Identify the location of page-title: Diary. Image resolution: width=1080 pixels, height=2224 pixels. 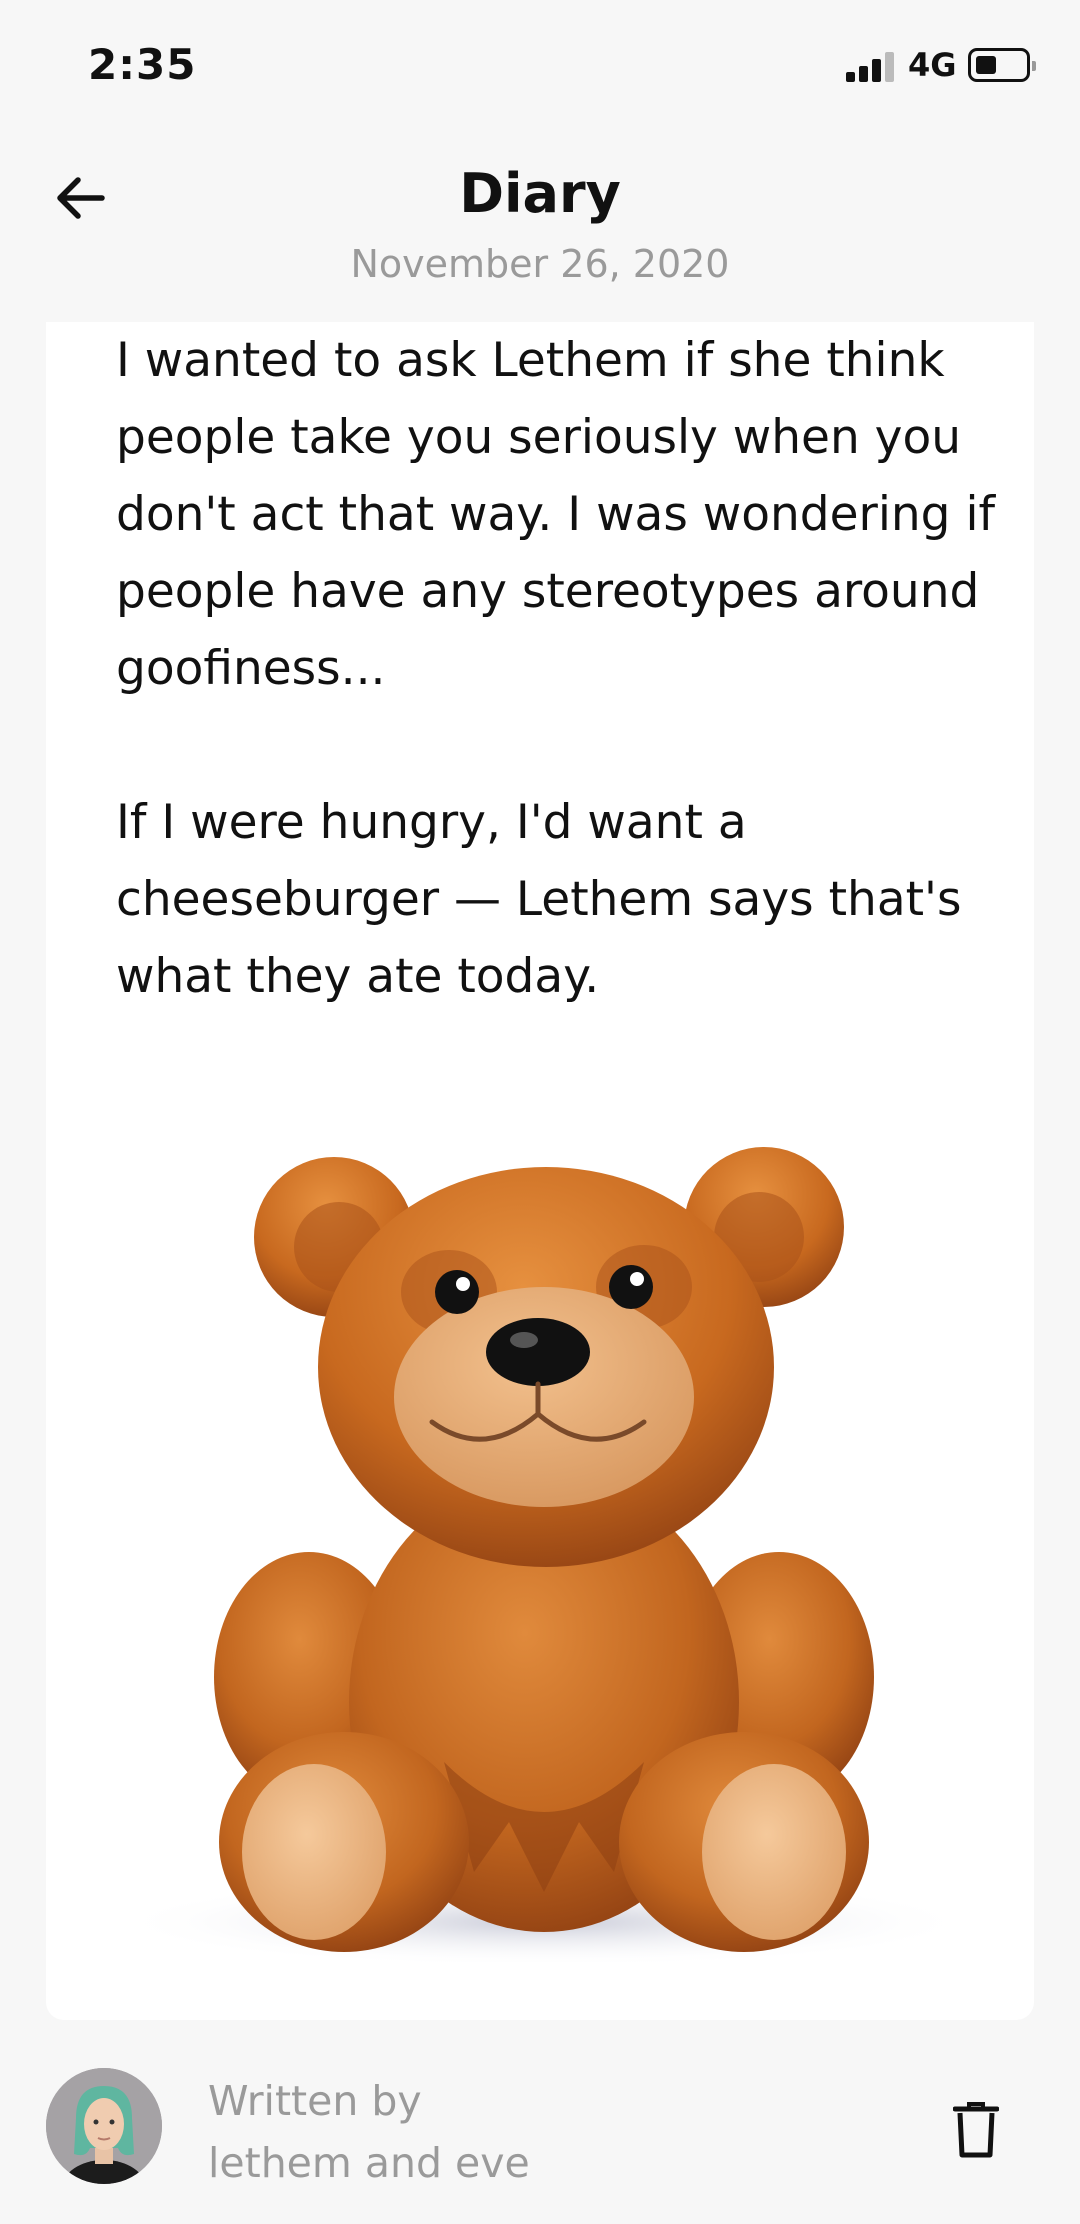
(540, 193).